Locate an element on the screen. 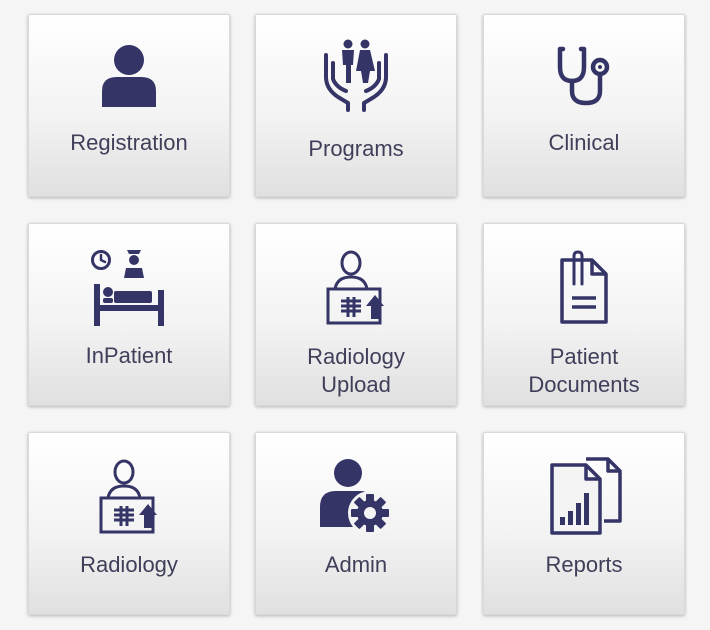 This screenshot has height=630, width=710. tile-label: Clinical is located at coordinates (584, 142).